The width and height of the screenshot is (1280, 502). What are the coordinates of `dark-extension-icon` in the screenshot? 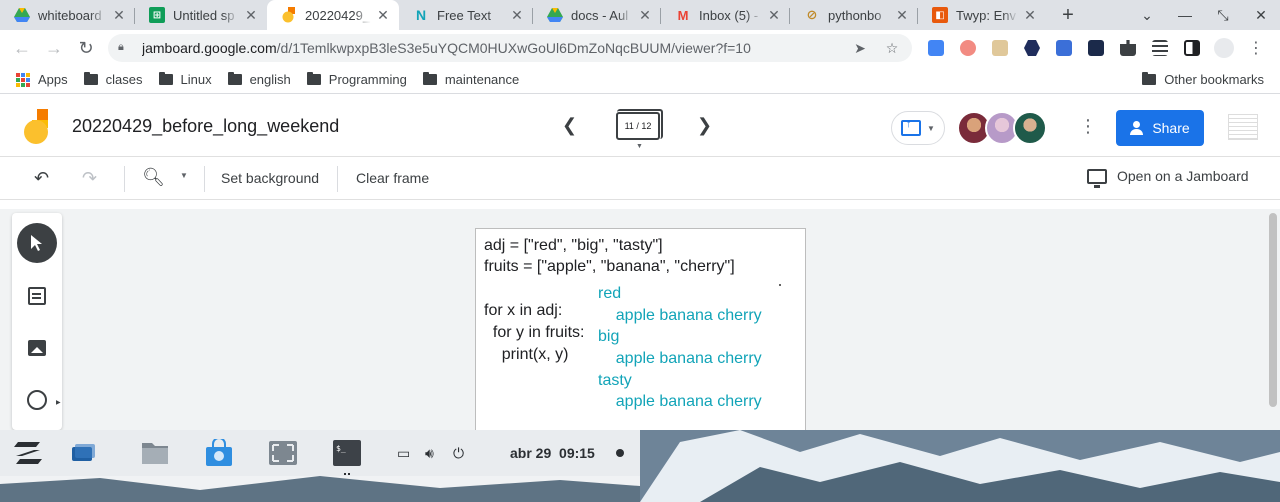 It's located at (1096, 48).